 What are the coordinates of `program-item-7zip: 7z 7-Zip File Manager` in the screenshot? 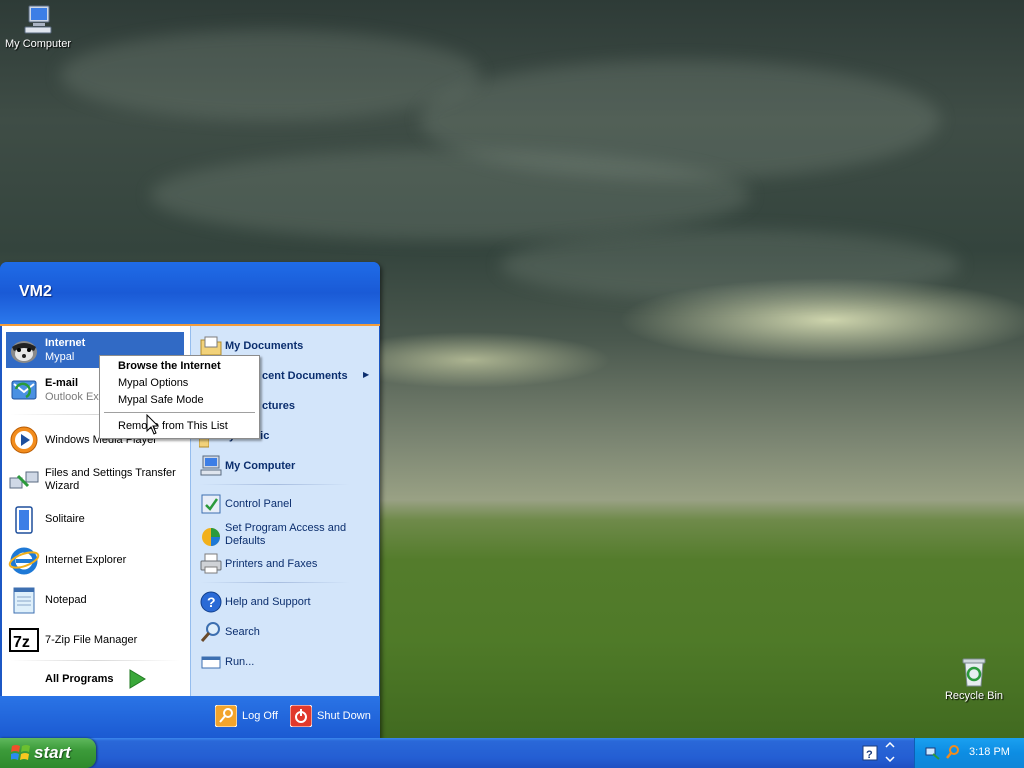 It's located at (95, 640).